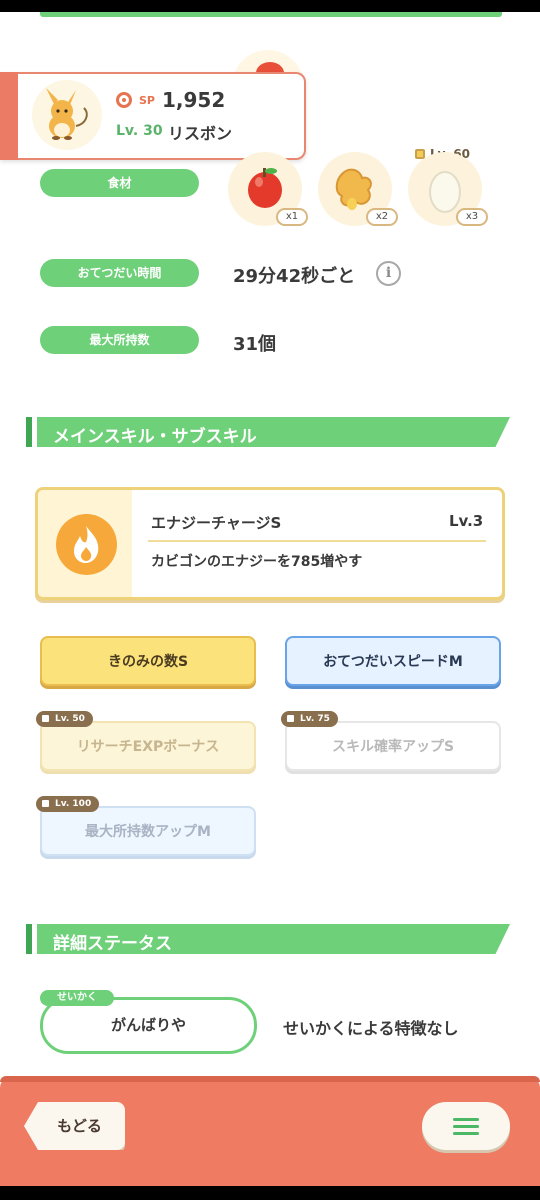  Describe the element at coordinates (148, 831) in the screenshot. I see `sub-skill-button-locked: 最大所持数アップM` at that location.